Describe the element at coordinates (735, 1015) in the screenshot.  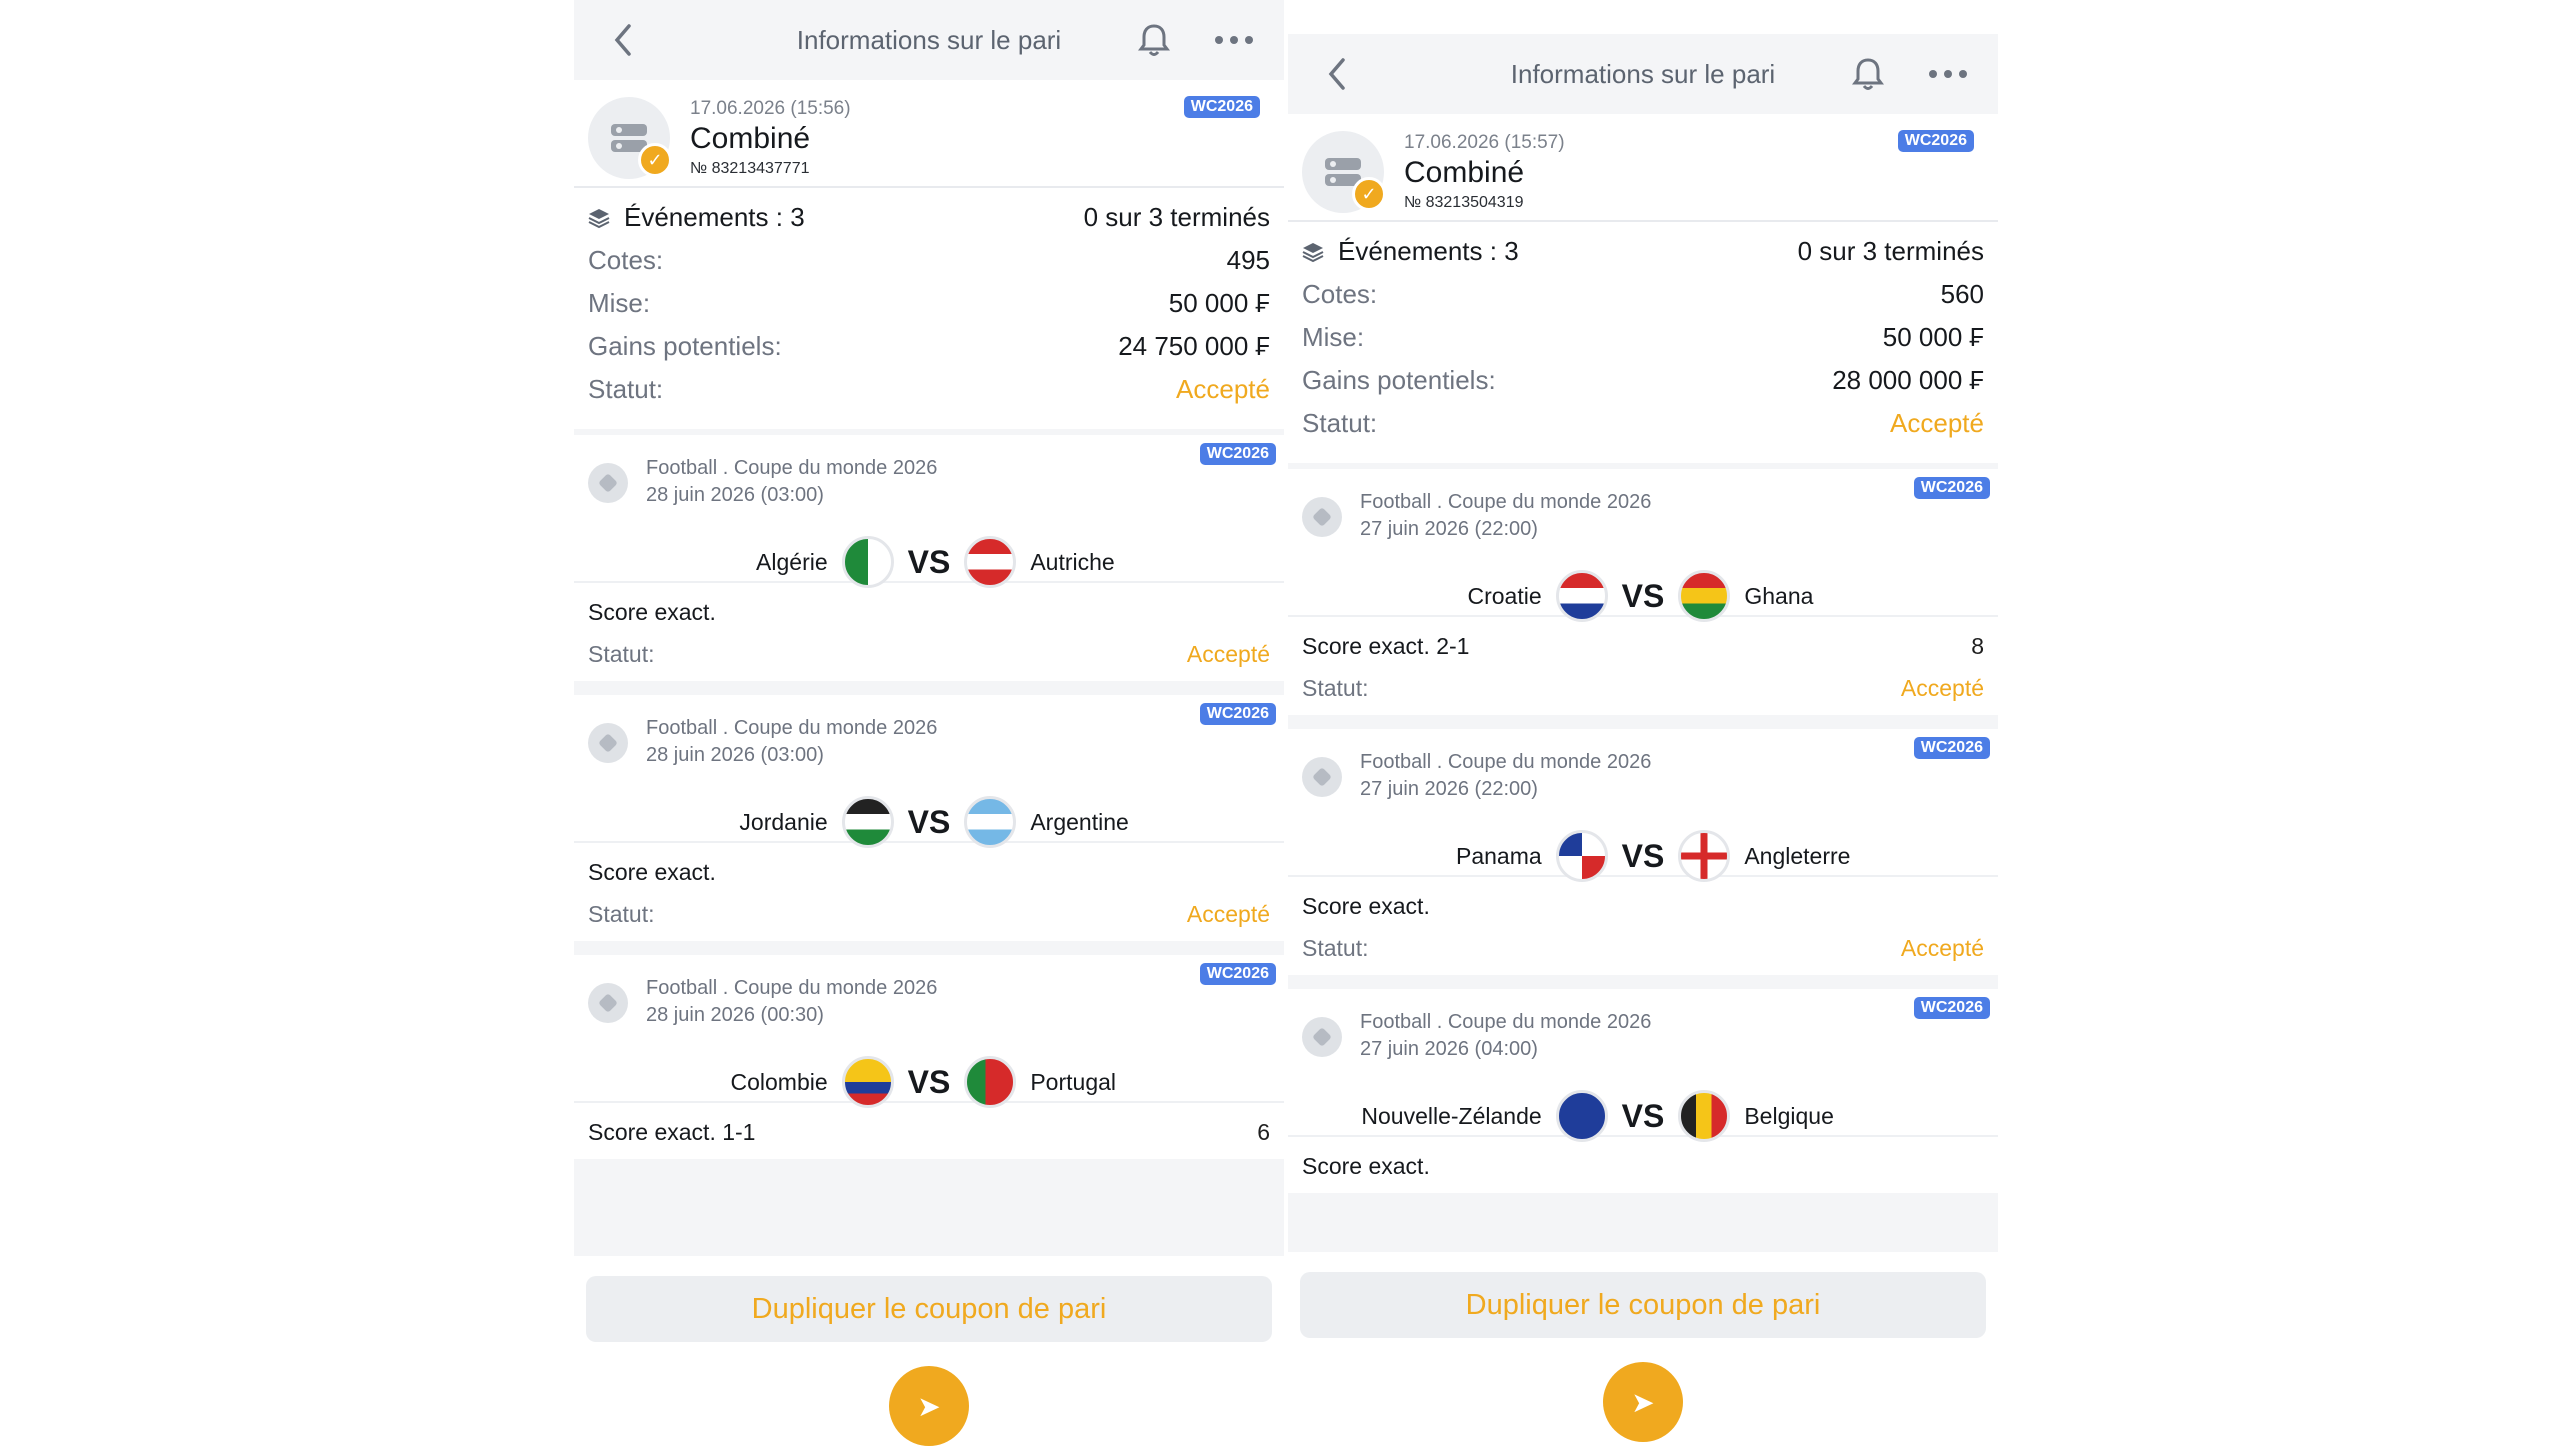
I see `event-date: 28 juin 2026 (00:30)` at that location.